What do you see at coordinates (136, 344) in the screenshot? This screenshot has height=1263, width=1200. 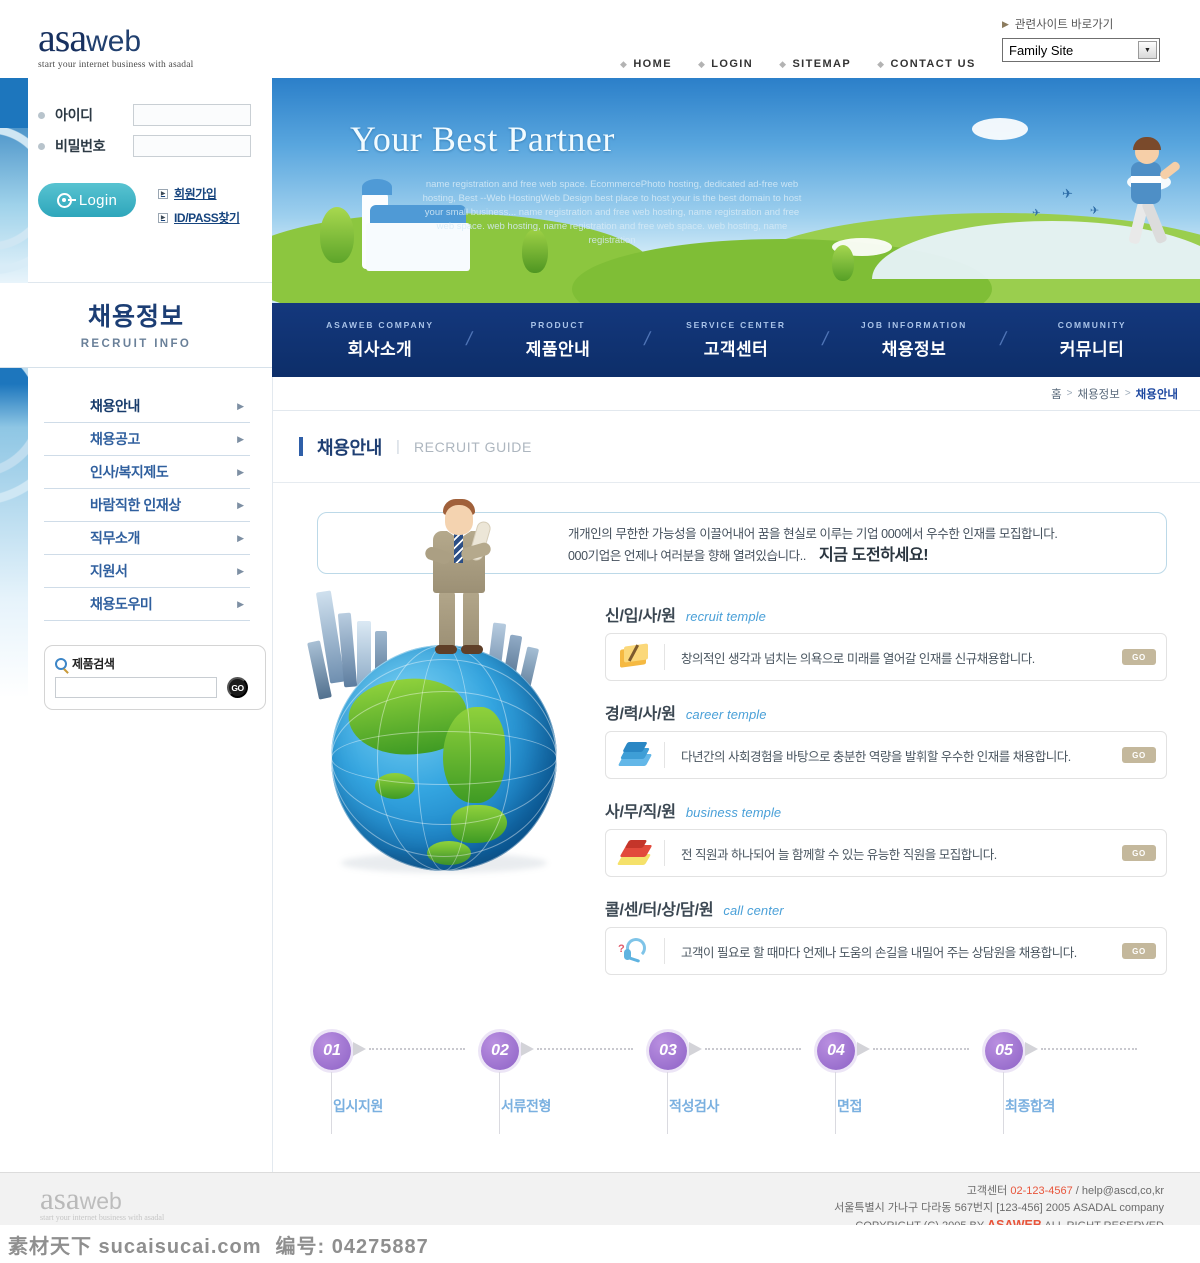 I see `sidebar-title-en: RECRUIT INFO` at bounding box center [136, 344].